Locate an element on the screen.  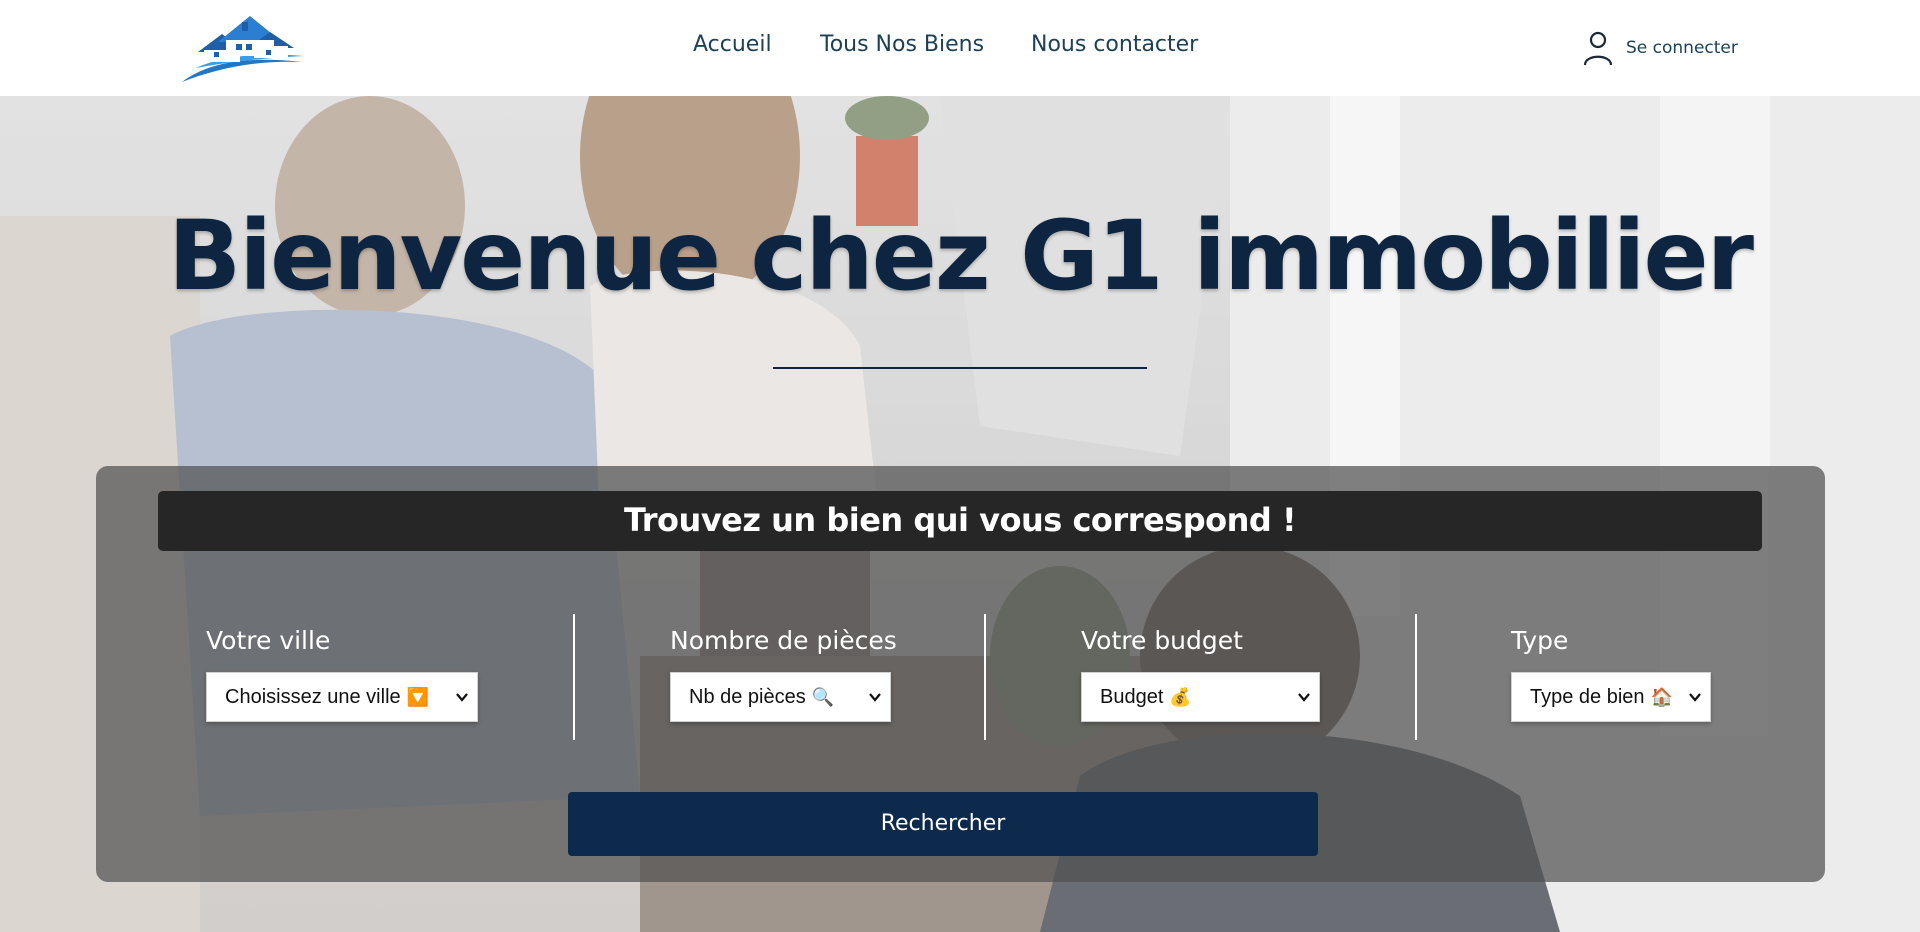
ville-select: Choisissez une ville 🔽 is located at coordinates (342, 697).